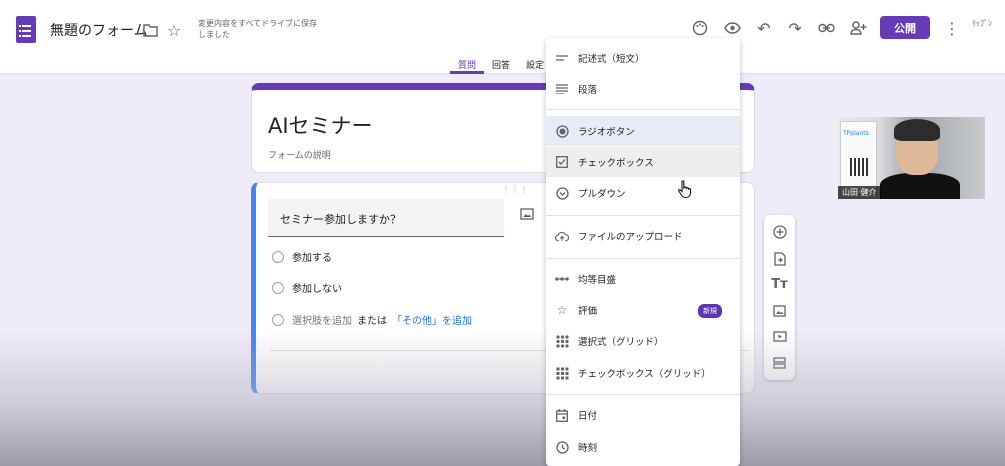 Image resolution: width=1005 pixels, height=466 pixels. I want to click on add-other-button: 「その他」を追加, so click(432, 319).